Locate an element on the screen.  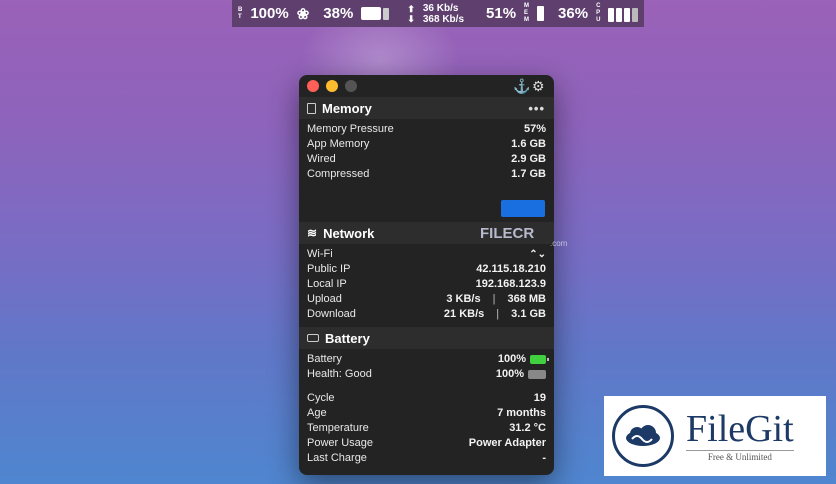
net-down-rate: 368 Kb/s is located at coordinates (443, 19).